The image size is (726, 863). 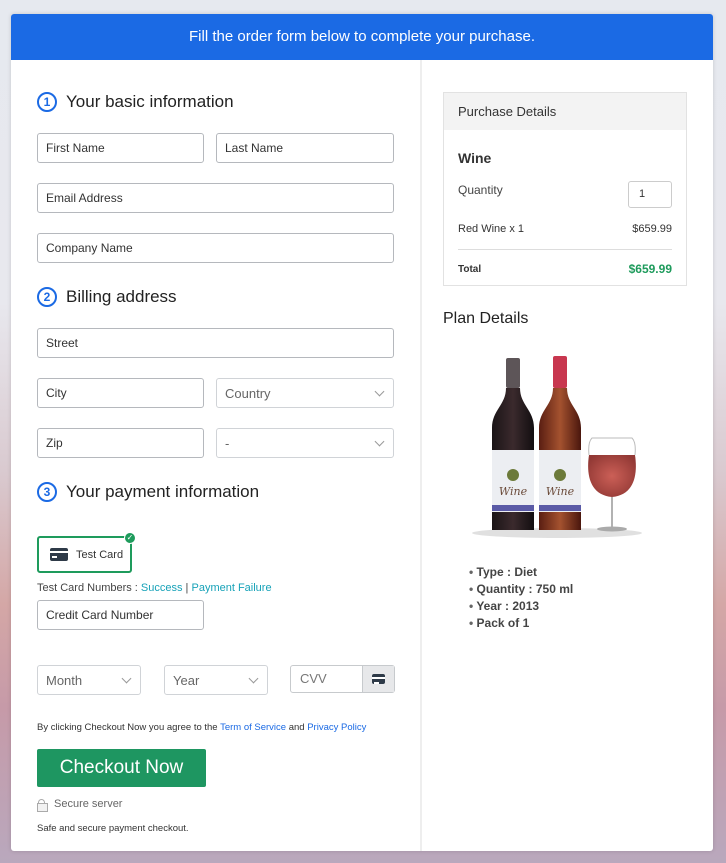 What do you see at coordinates (88, 804) in the screenshot?
I see `secure-server-label: Secure server` at bounding box center [88, 804].